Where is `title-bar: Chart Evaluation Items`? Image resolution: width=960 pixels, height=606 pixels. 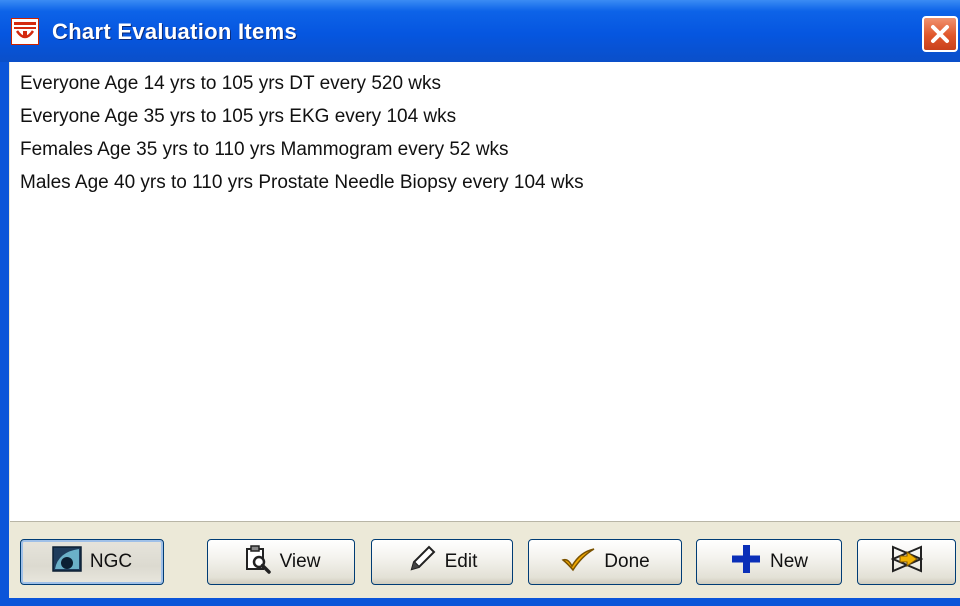 title-bar: Chart Evaluation Items is located at coordinates (480, 31).